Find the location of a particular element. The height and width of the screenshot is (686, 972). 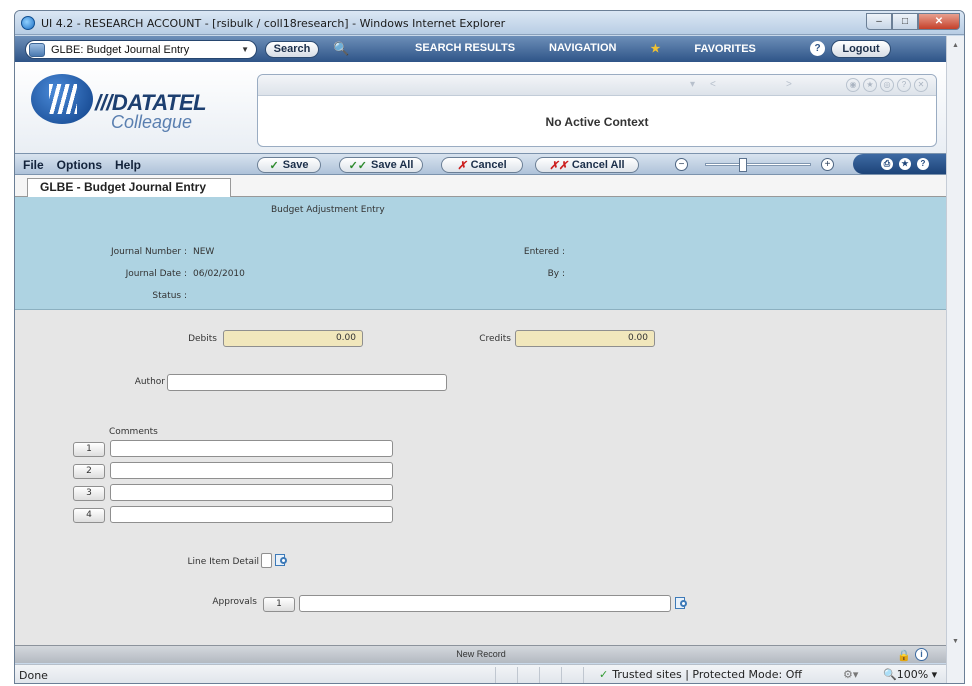

form-selector-value: GLBE: Budget Journal Entry is located at coordinates (120, 49).